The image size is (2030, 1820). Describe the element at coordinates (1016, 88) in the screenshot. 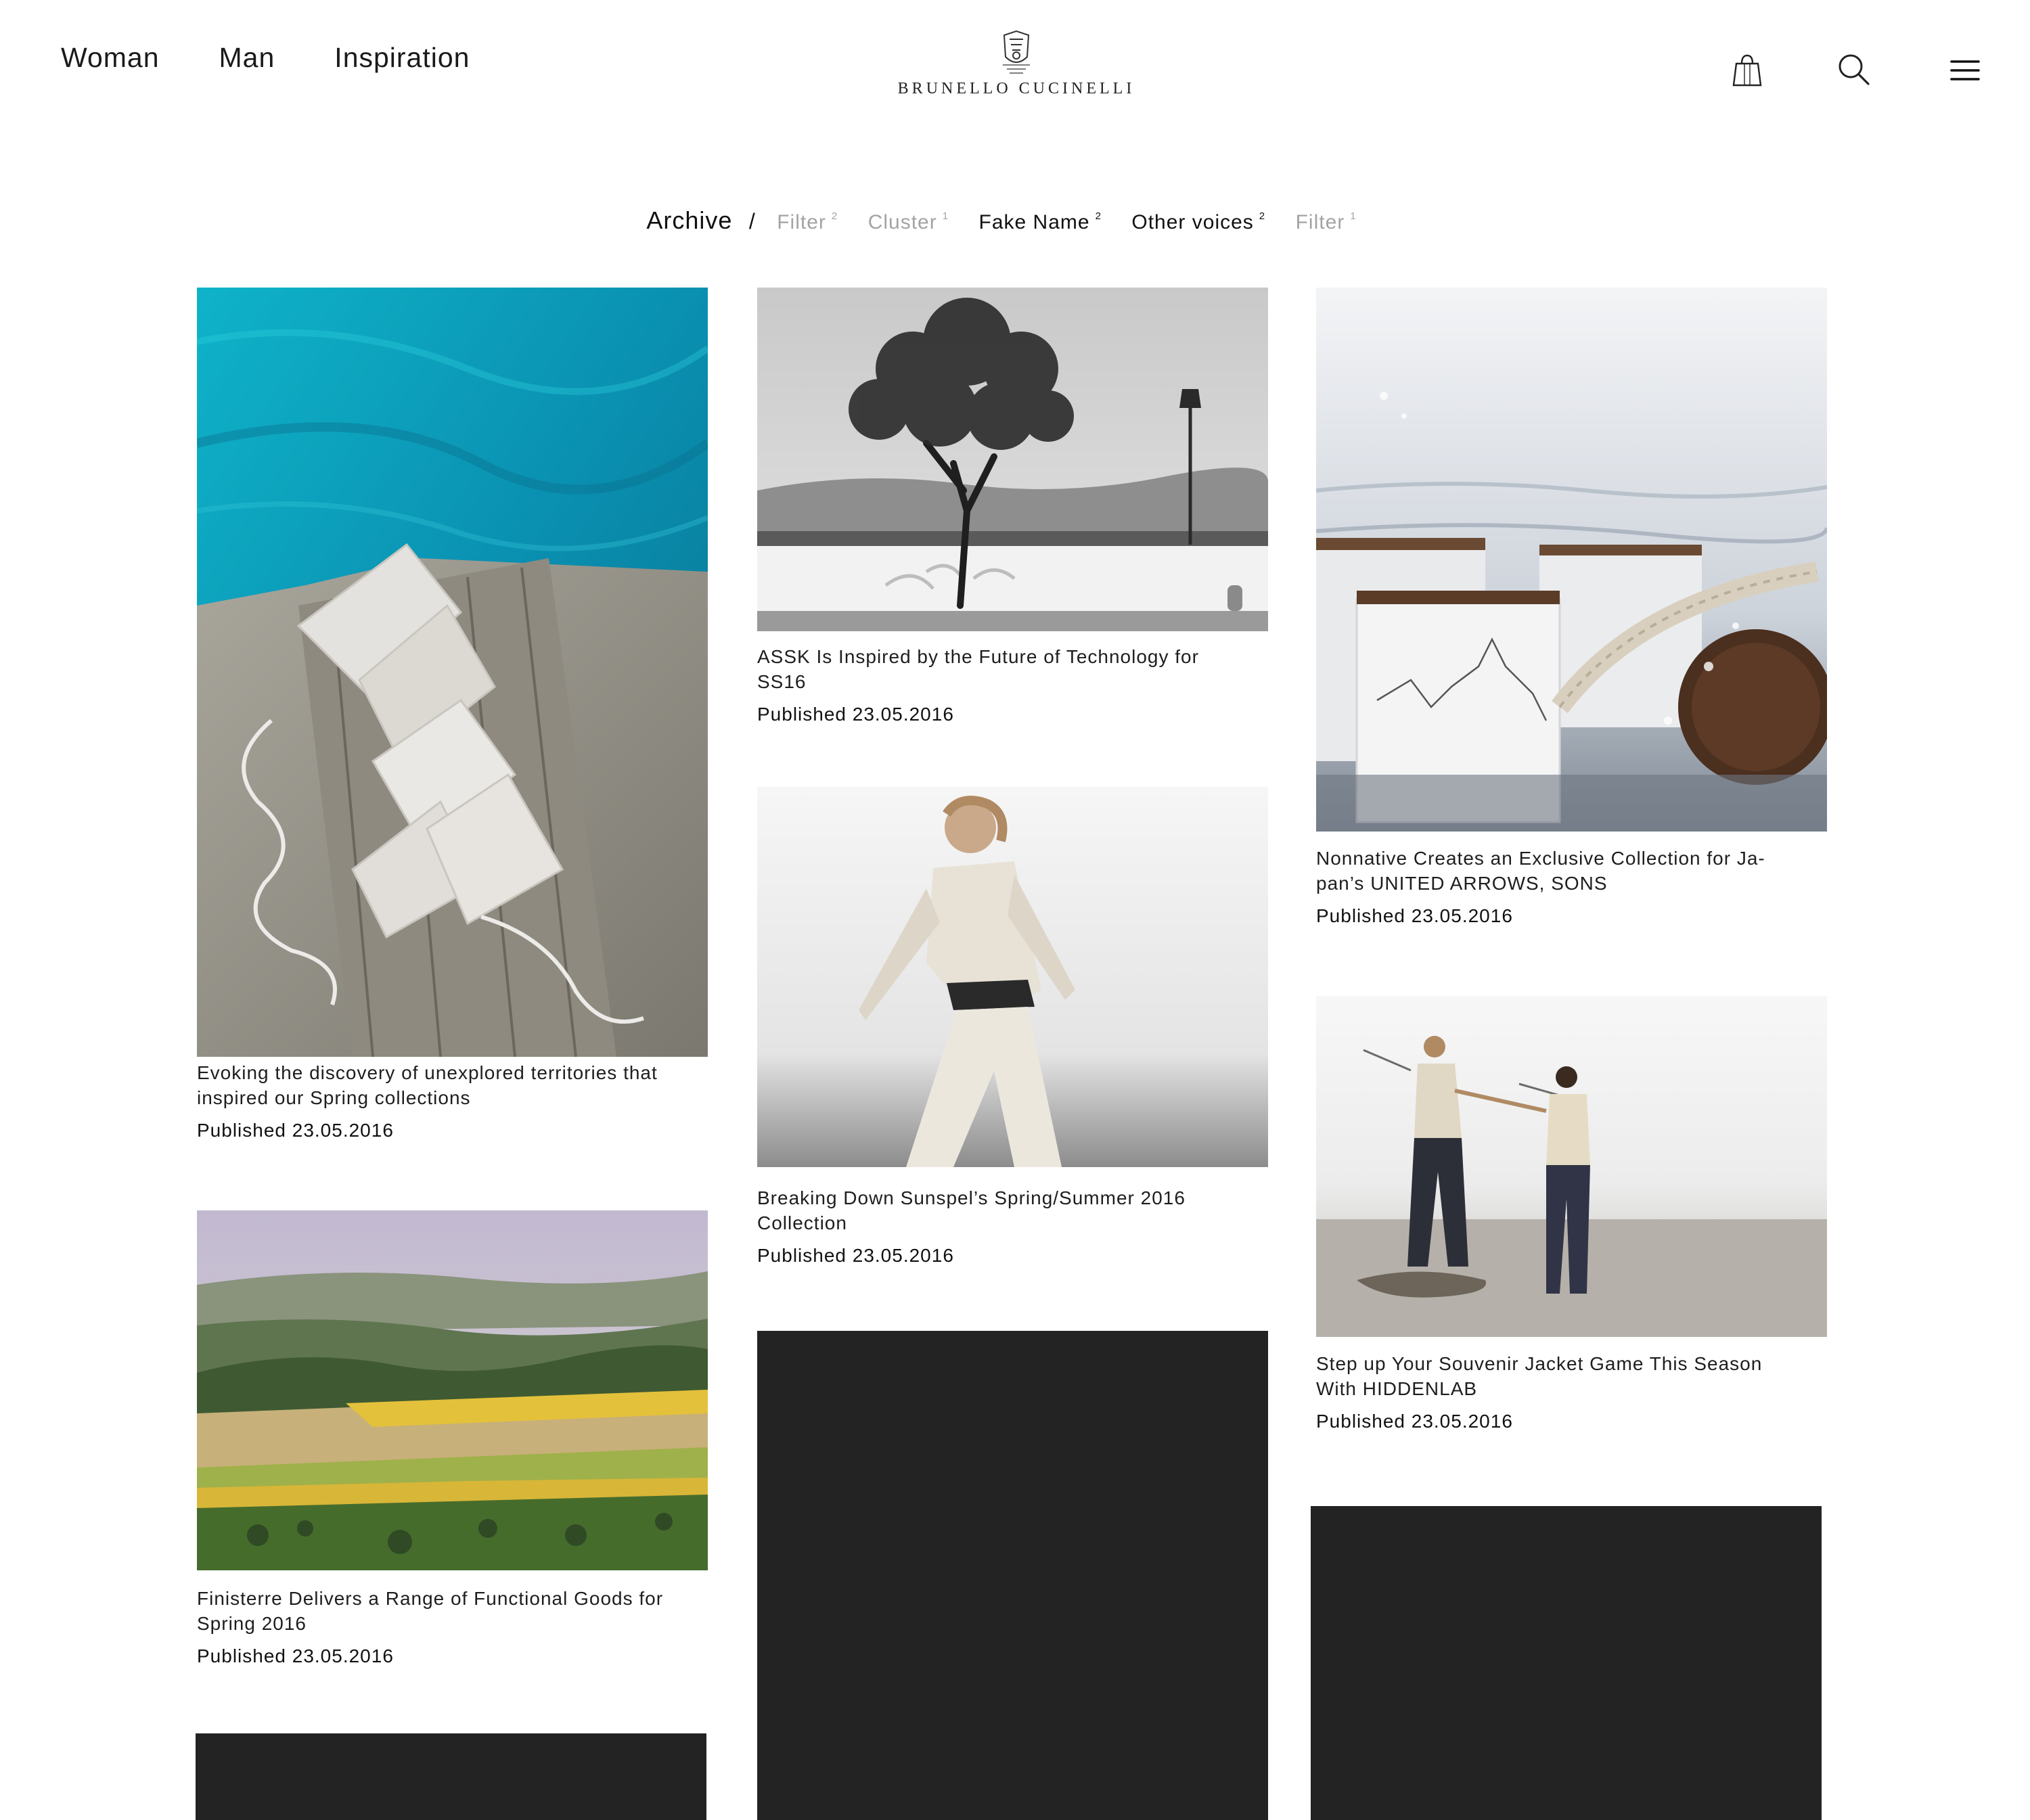

I see `brand-name: BRUNELLO CUCINELLI` at that location.